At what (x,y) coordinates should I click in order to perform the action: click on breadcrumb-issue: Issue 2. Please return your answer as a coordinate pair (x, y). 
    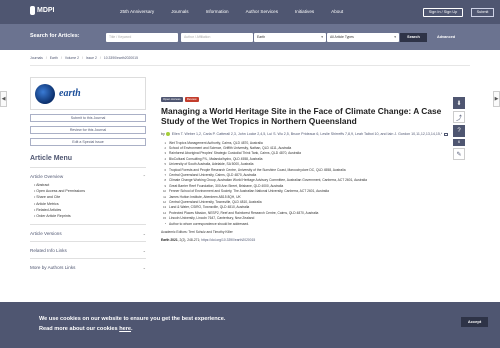
    Looking at the image, I should click on (91, 58).